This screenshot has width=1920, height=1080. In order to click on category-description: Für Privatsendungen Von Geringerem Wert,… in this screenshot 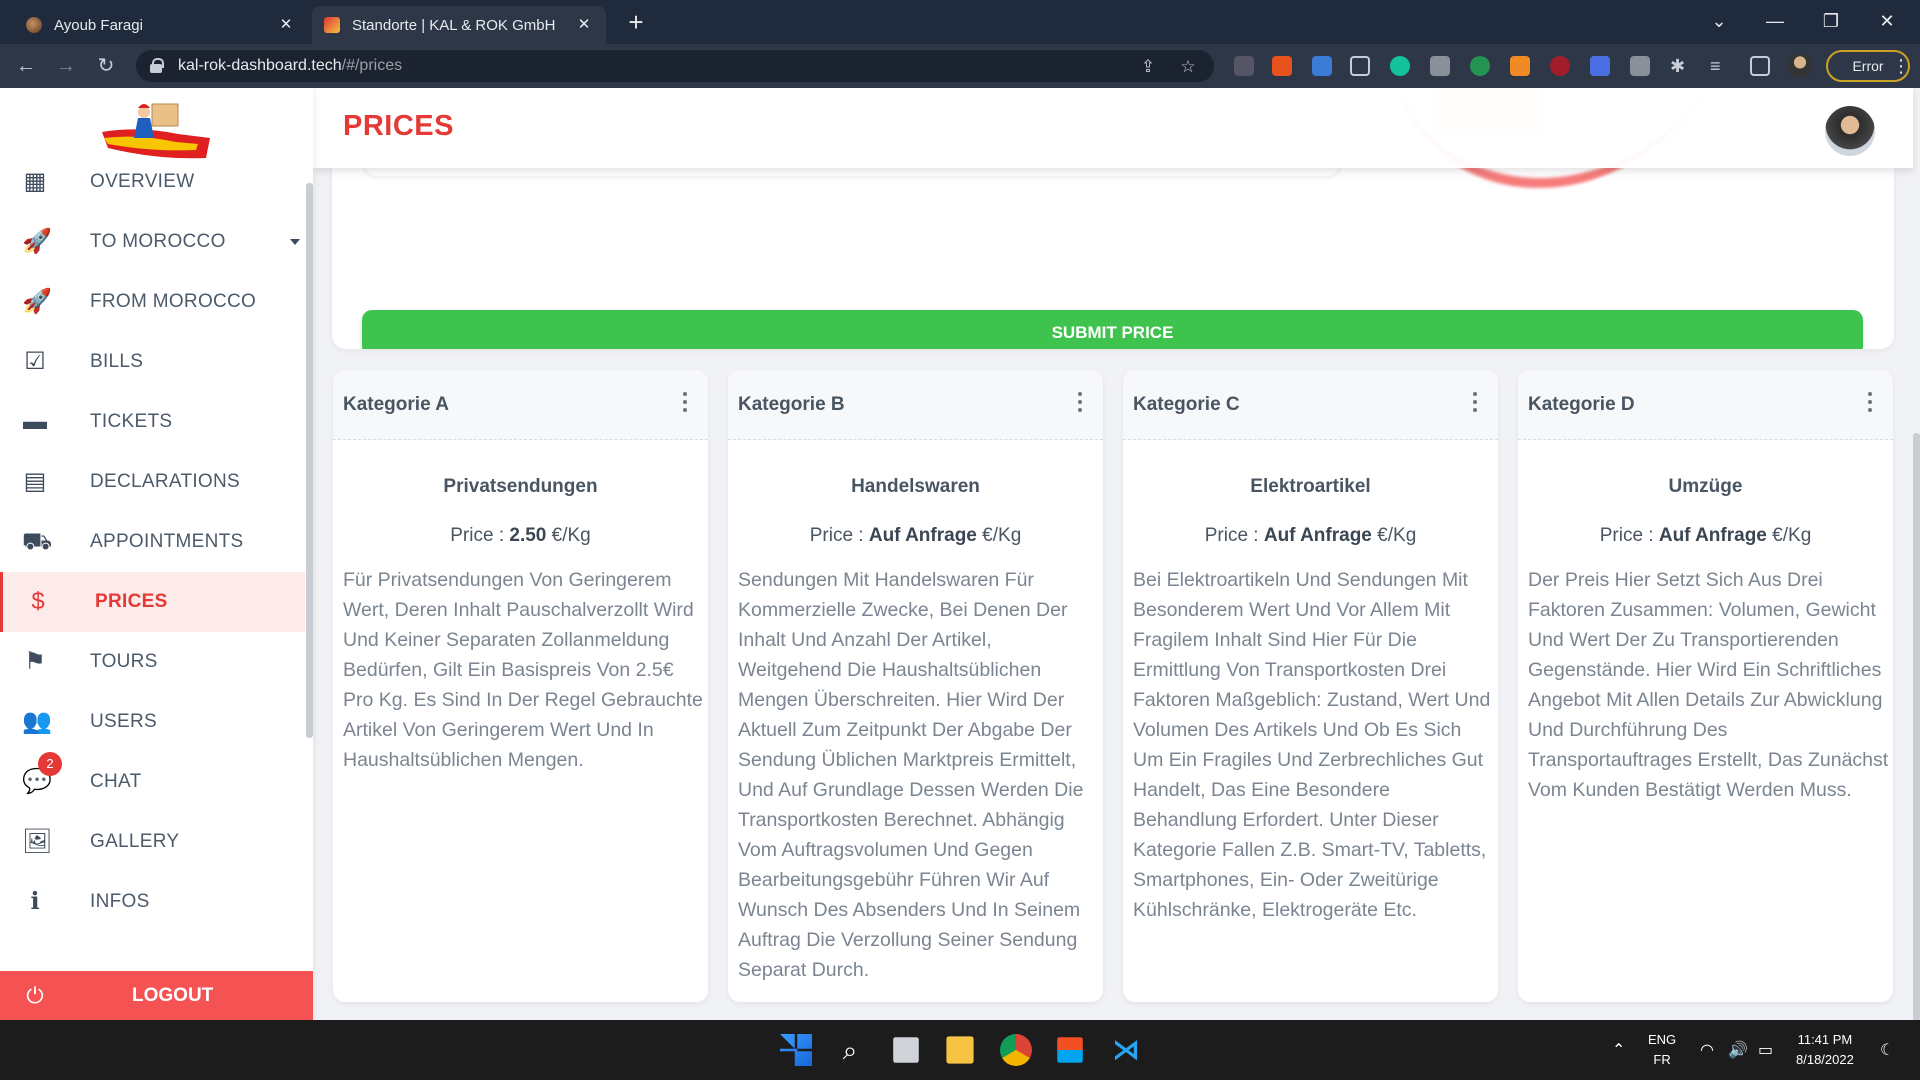, I will do `click(523, 670)`.